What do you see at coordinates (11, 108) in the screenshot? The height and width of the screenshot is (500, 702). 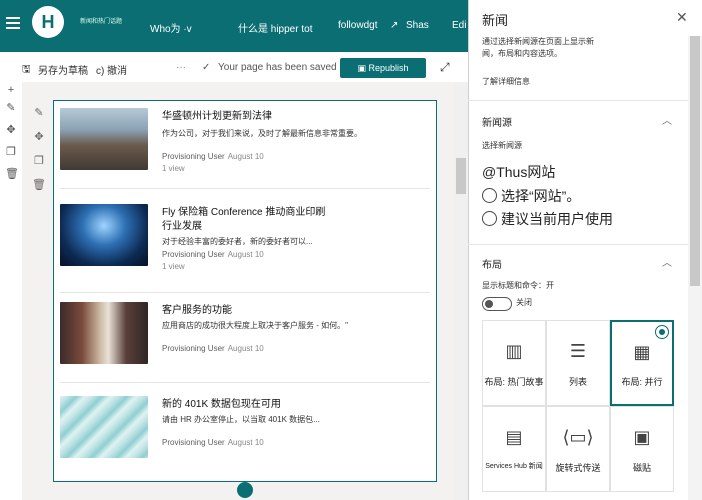 I see `edit-icon: ✎` at bounding box center [11, 108].